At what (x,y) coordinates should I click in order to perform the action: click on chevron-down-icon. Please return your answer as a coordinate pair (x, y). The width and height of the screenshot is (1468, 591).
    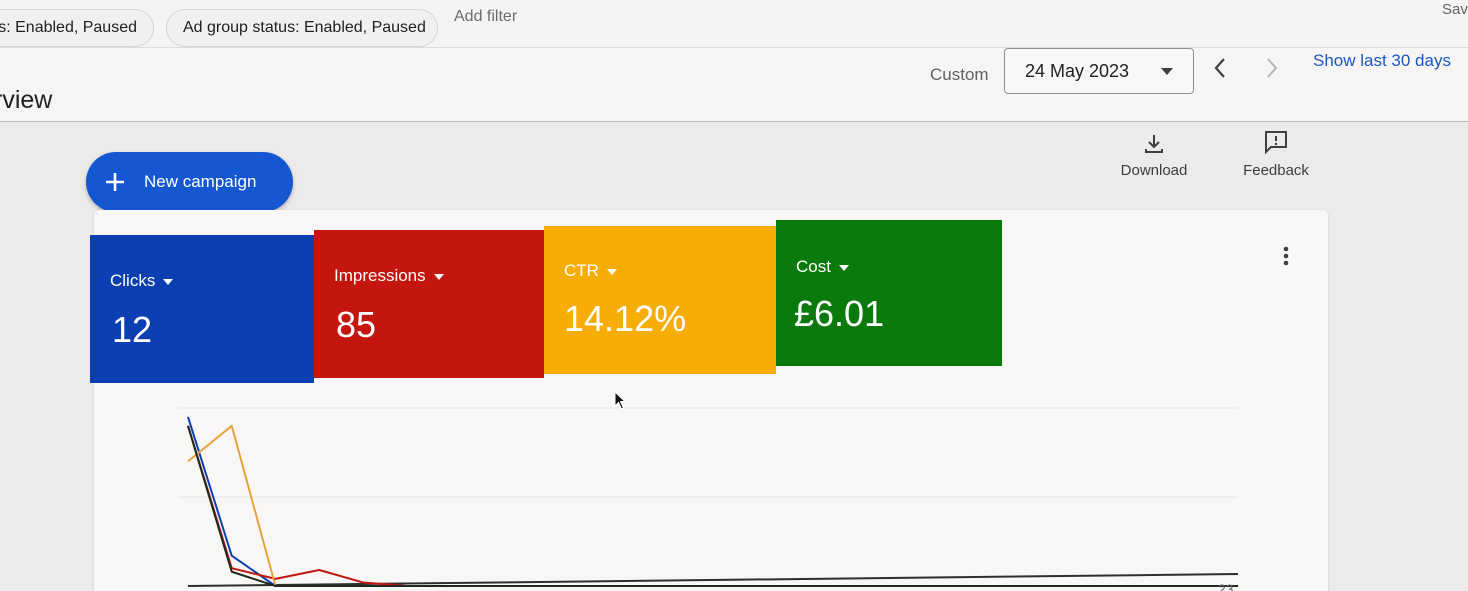
    Looking at the image, I should click on (1167, 71).